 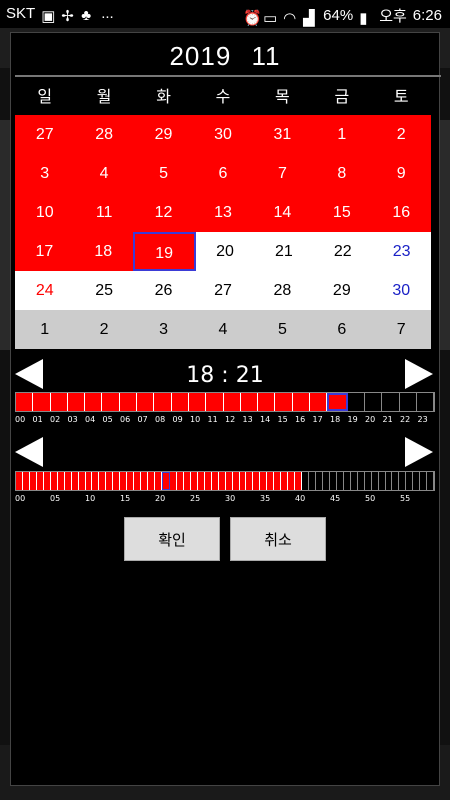 What do you see at coordinates (44, 251) in the screenshot?
I see `calendar-day: 17` at bounding box center [44, 251].